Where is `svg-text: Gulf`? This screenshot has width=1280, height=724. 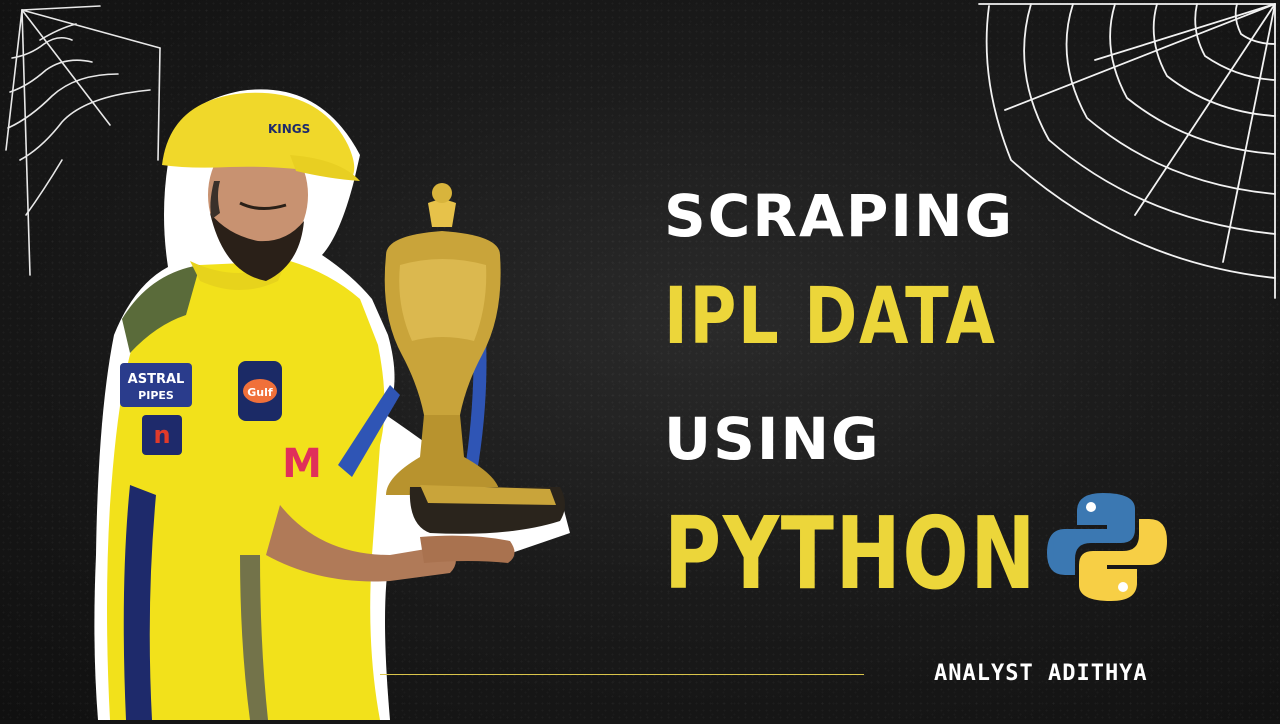
svg-text: Gulf is located at coordinates (260, 392).